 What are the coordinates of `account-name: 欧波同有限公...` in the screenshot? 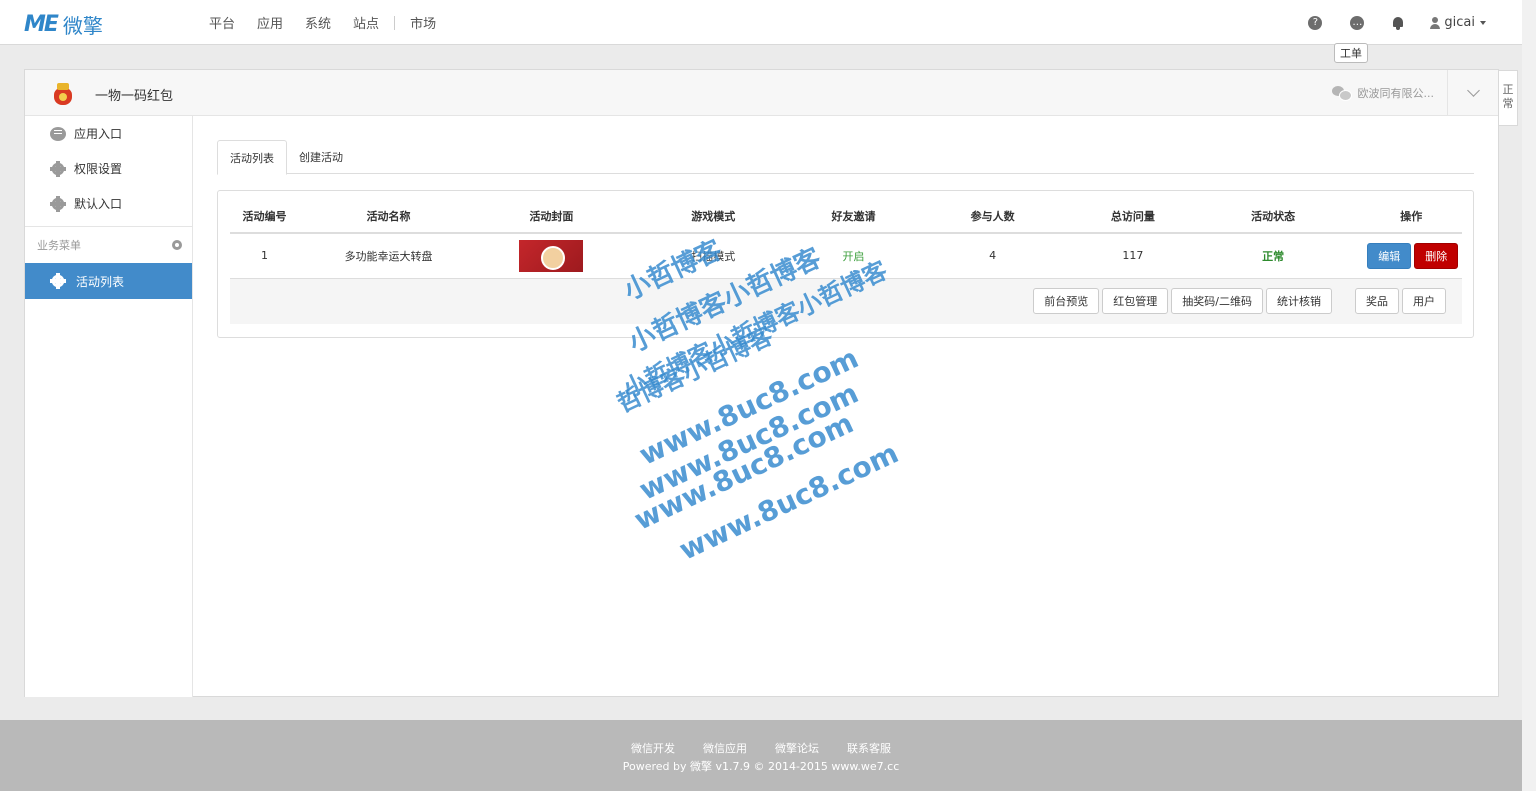 It's located at (1396, 93).